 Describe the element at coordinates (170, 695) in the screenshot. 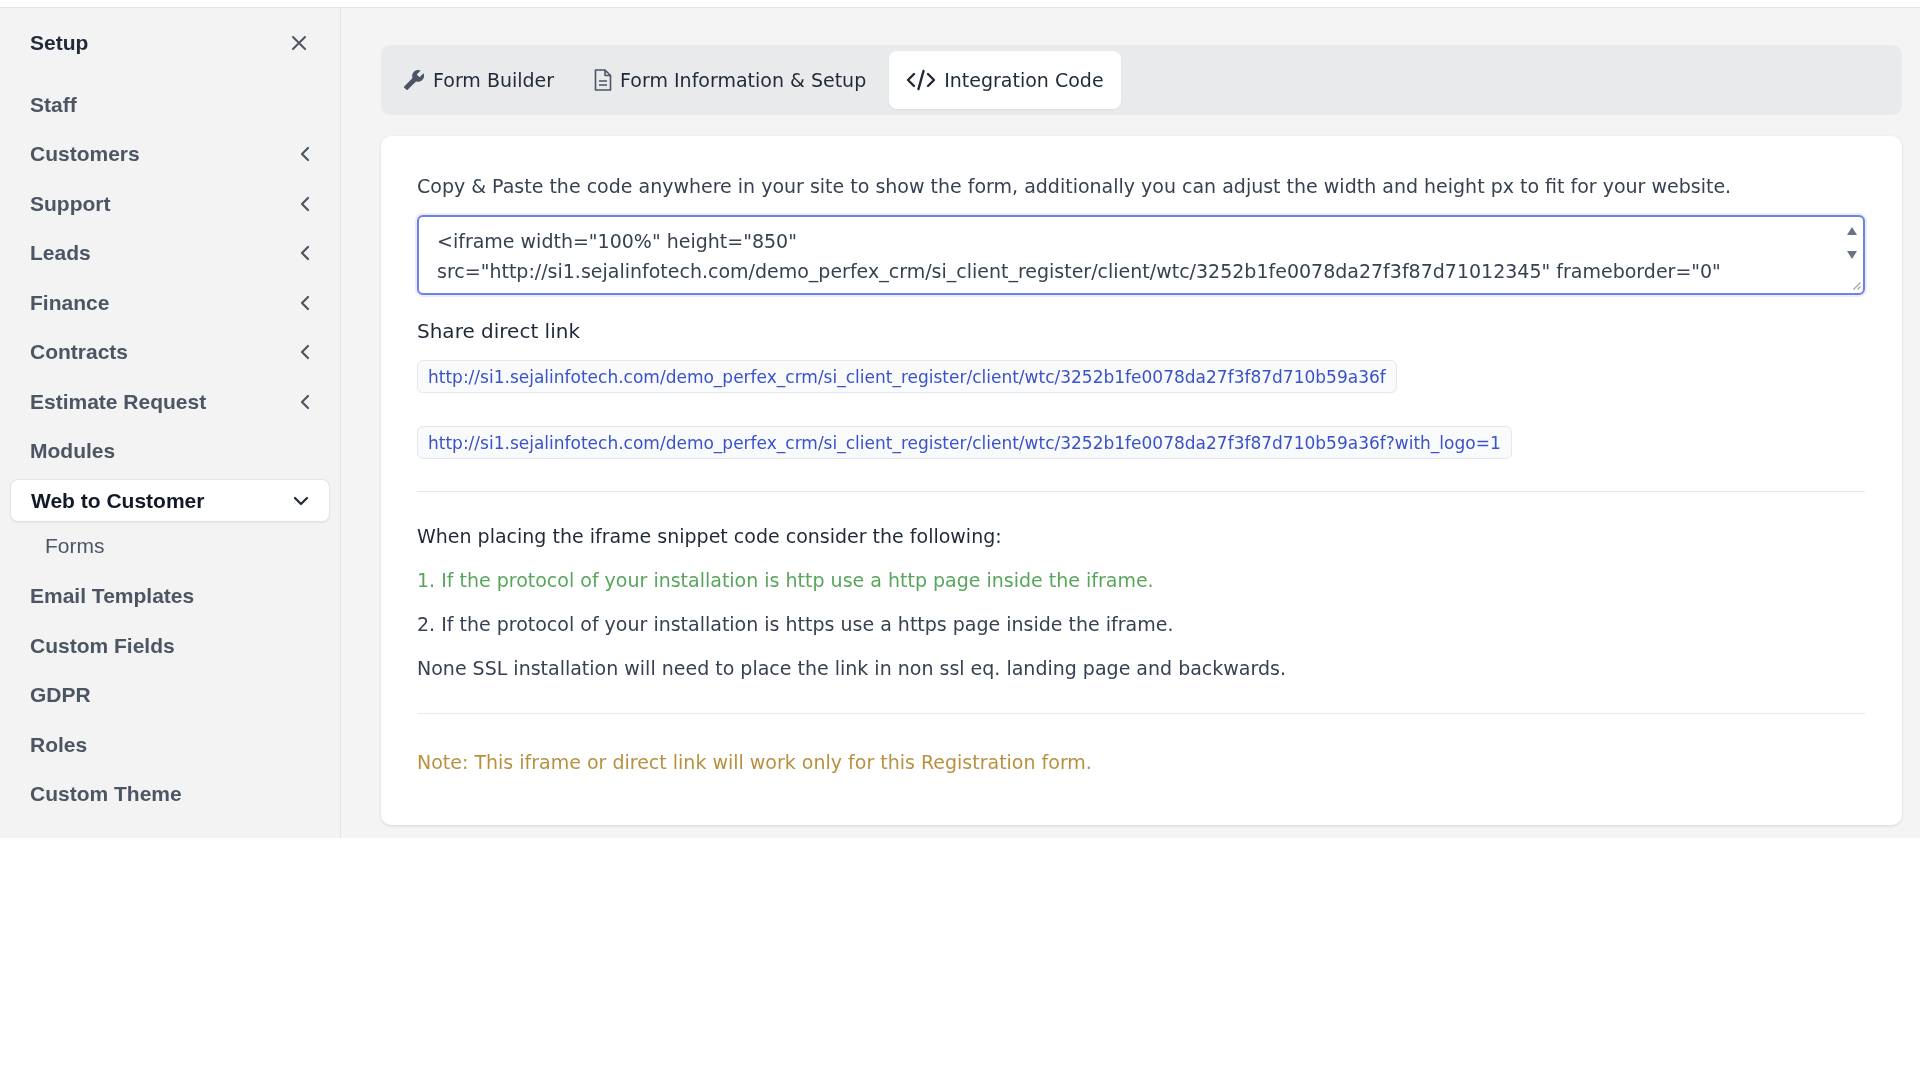

I see `sidebar-item: GDPR` at that location.